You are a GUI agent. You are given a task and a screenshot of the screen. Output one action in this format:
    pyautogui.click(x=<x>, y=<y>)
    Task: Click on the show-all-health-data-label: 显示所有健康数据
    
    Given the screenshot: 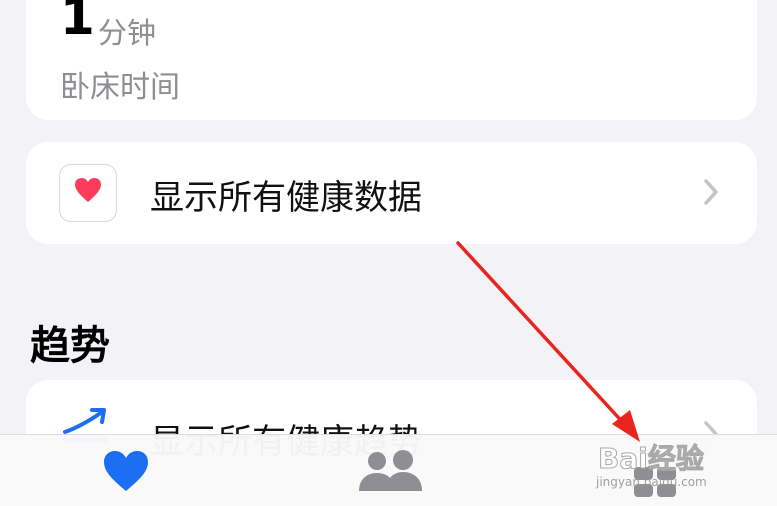 What is the action you would take?
    pyautogui.click(x=286, y=198)
    